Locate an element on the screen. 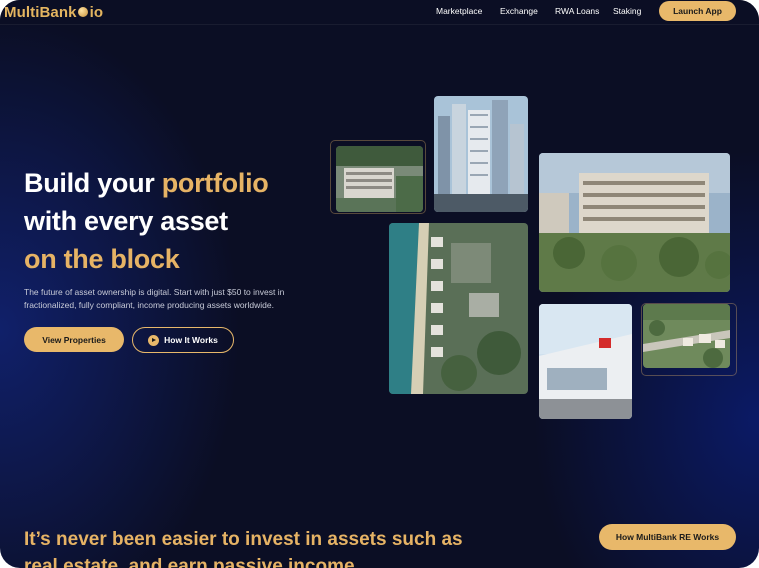  nav-staking: Staking is located at coordinates (627, 11).